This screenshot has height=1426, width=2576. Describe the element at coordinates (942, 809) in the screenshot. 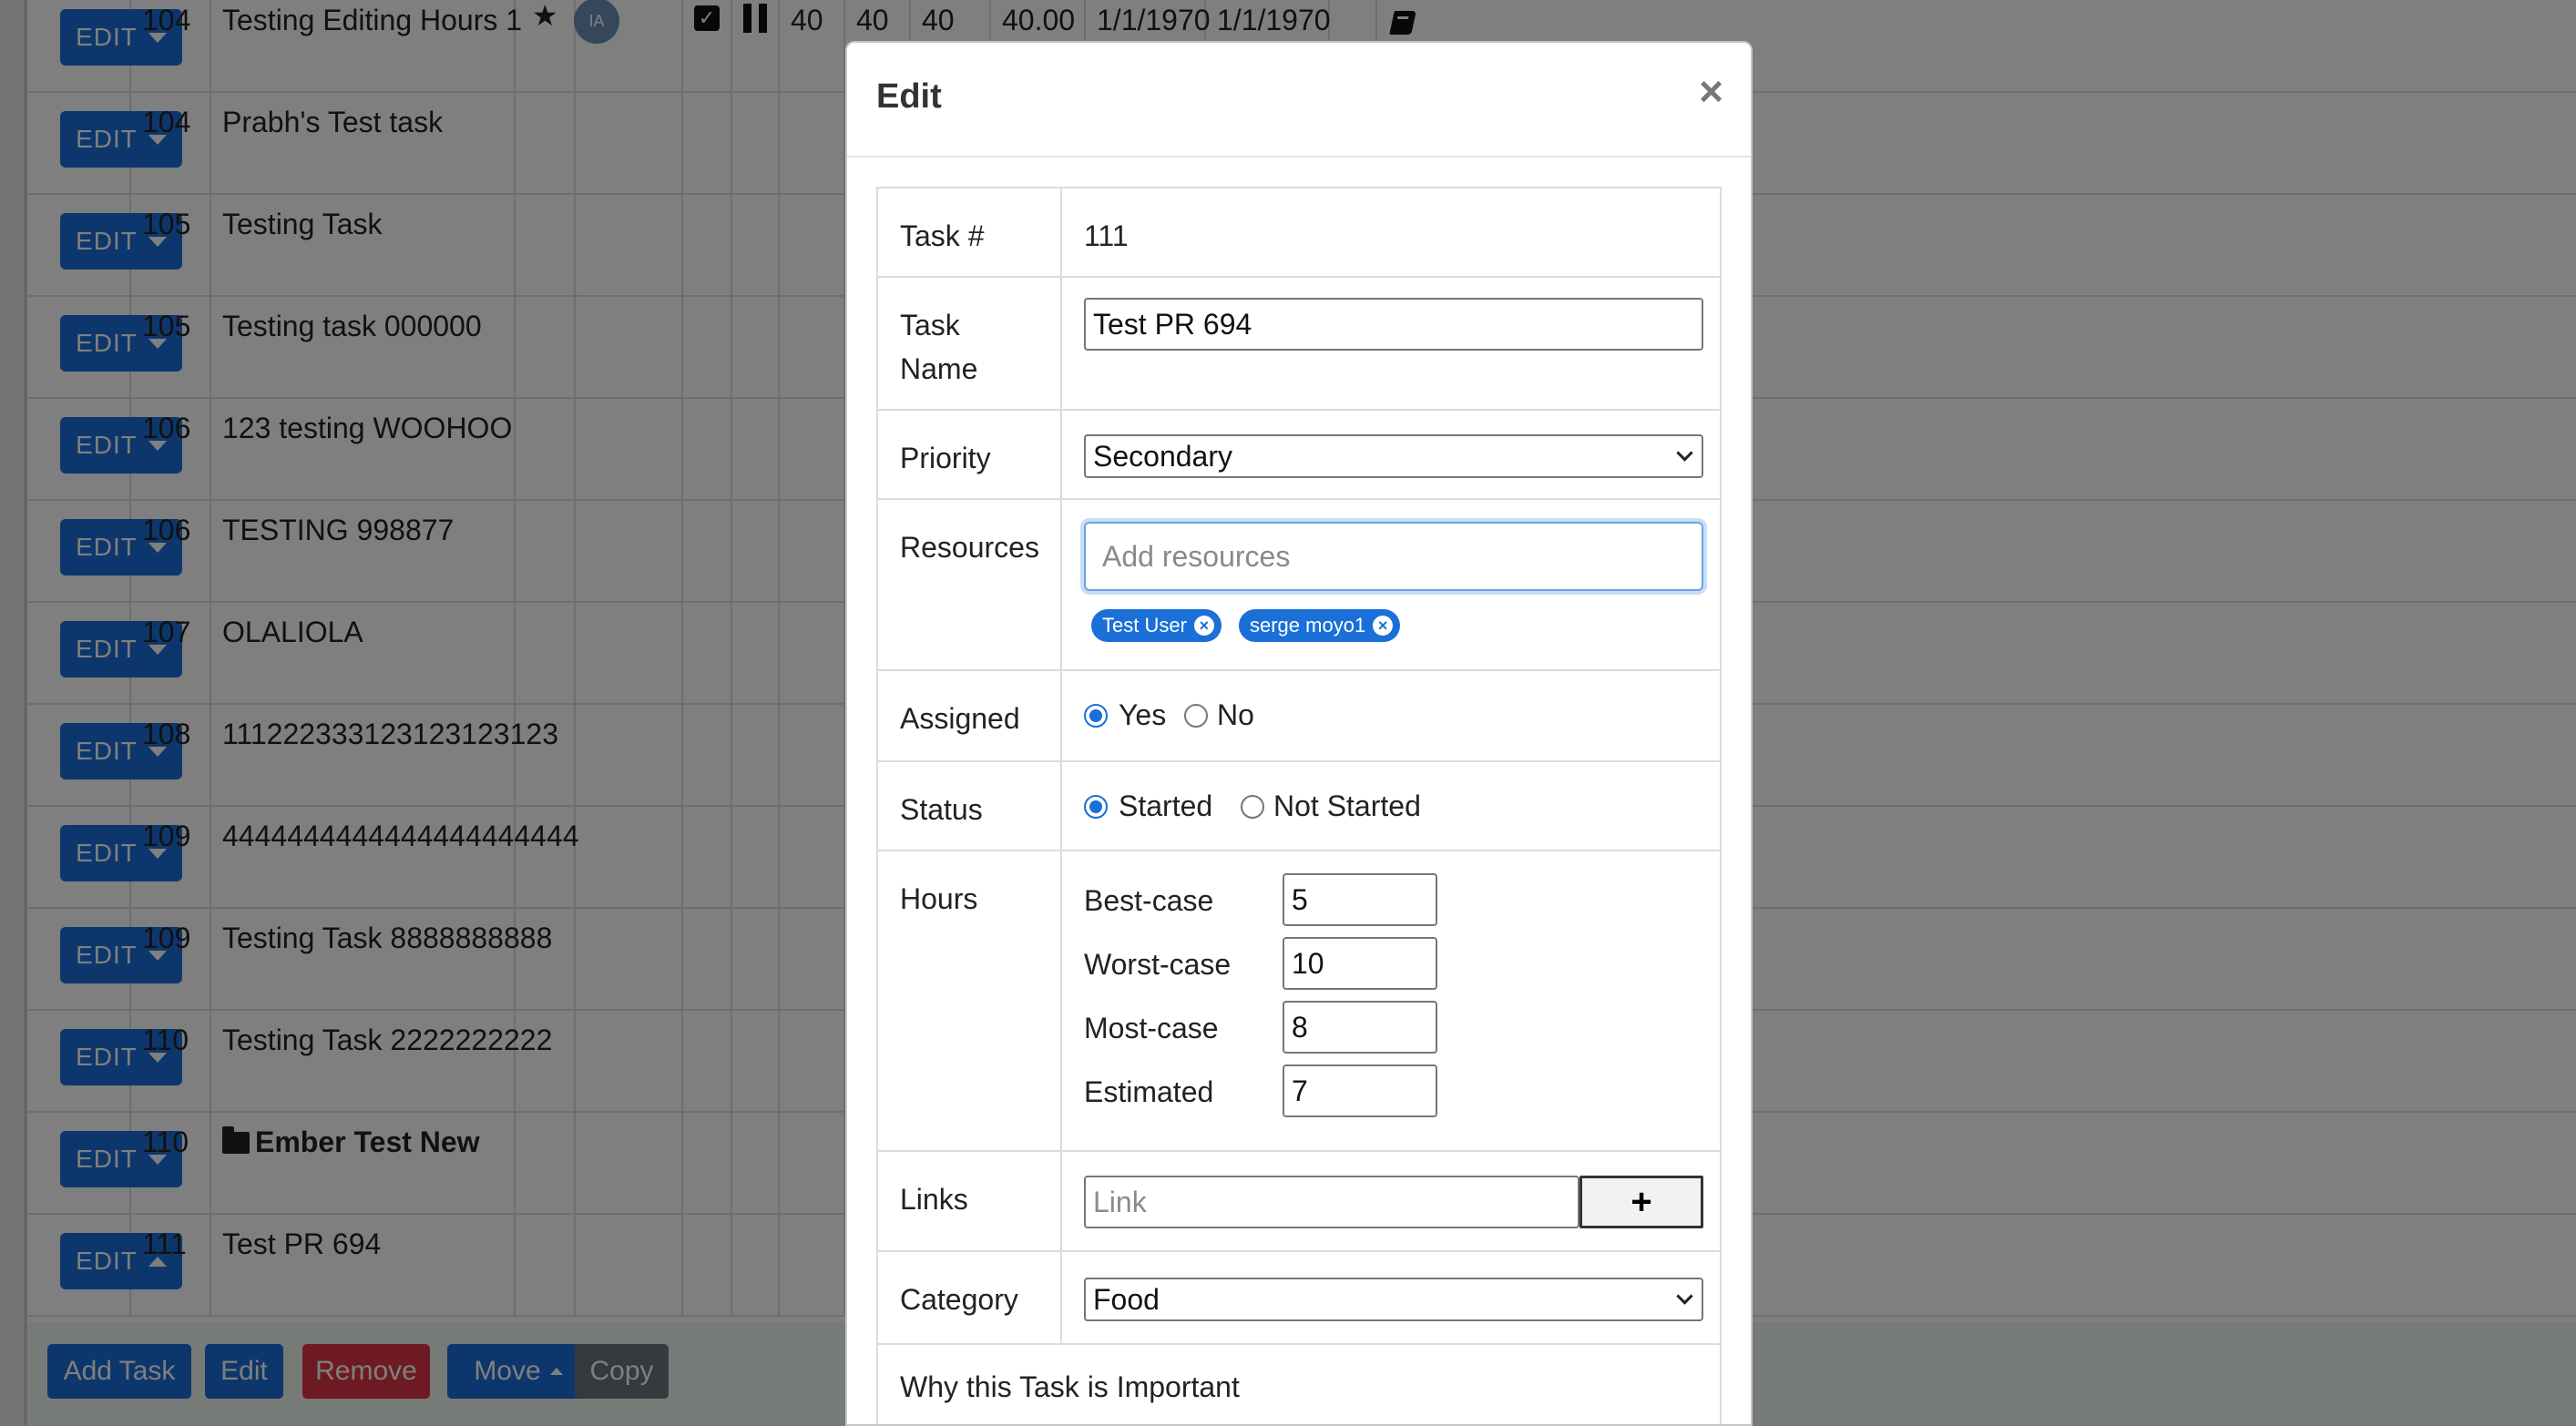

I see `status-label: Status` at that location.